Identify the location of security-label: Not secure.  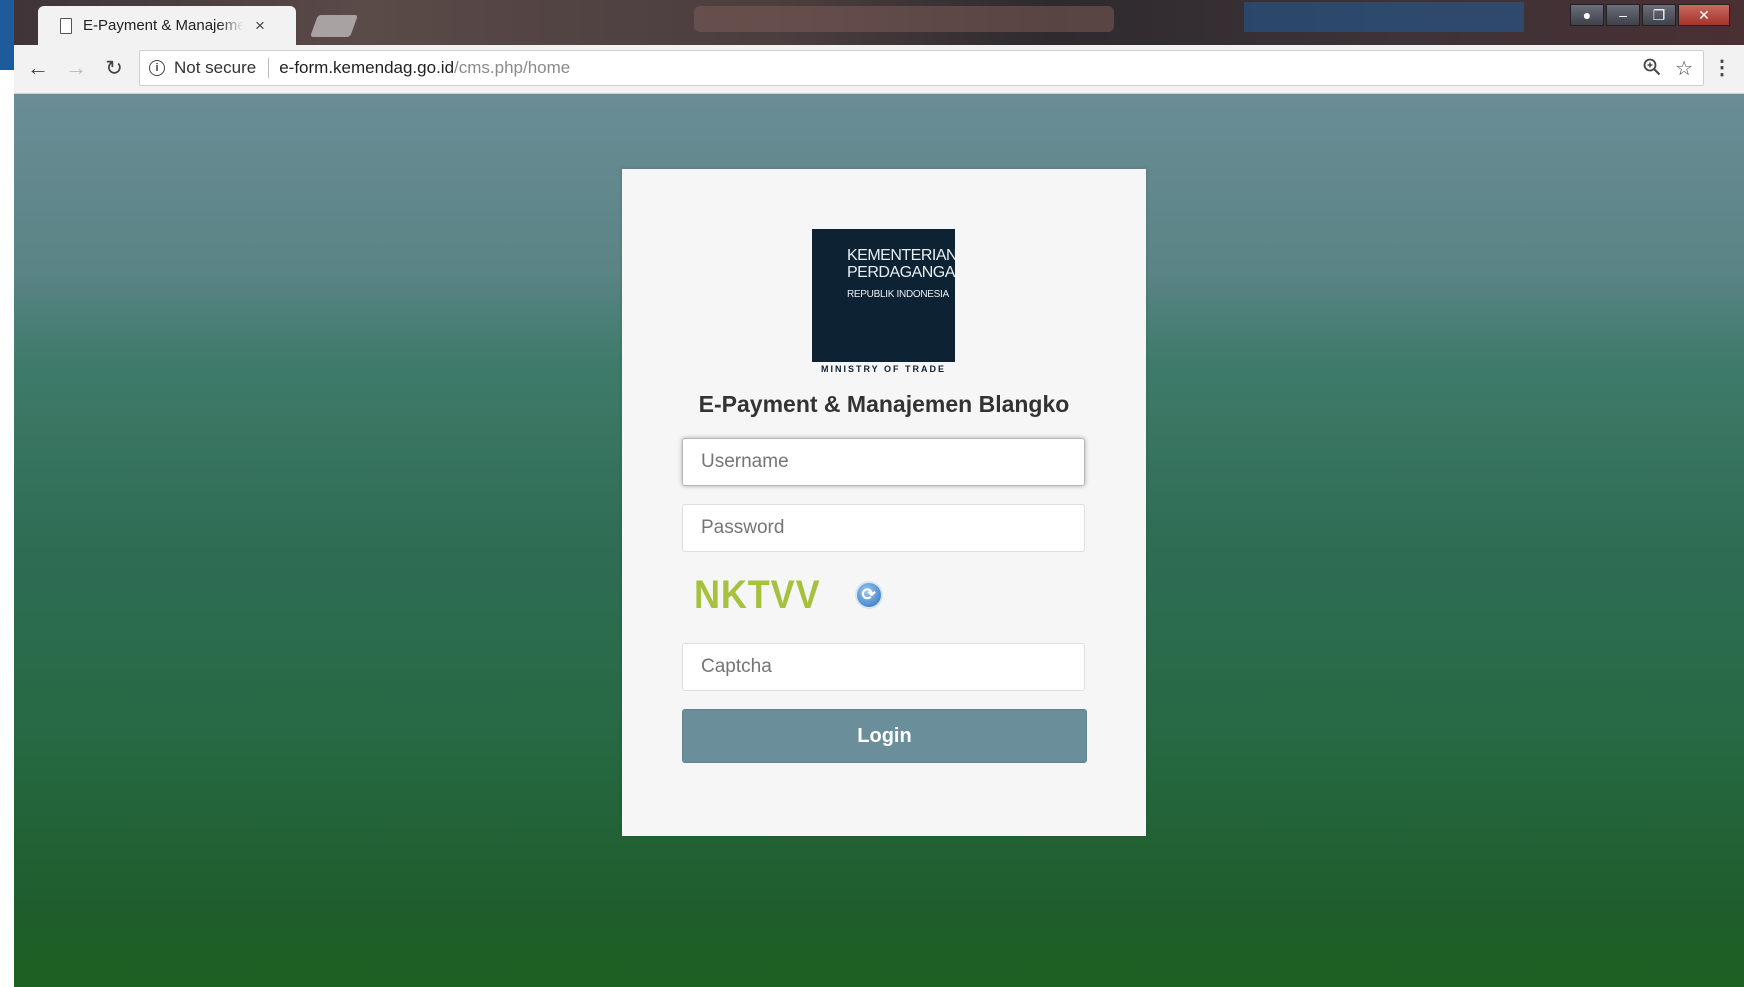
(215, 68).